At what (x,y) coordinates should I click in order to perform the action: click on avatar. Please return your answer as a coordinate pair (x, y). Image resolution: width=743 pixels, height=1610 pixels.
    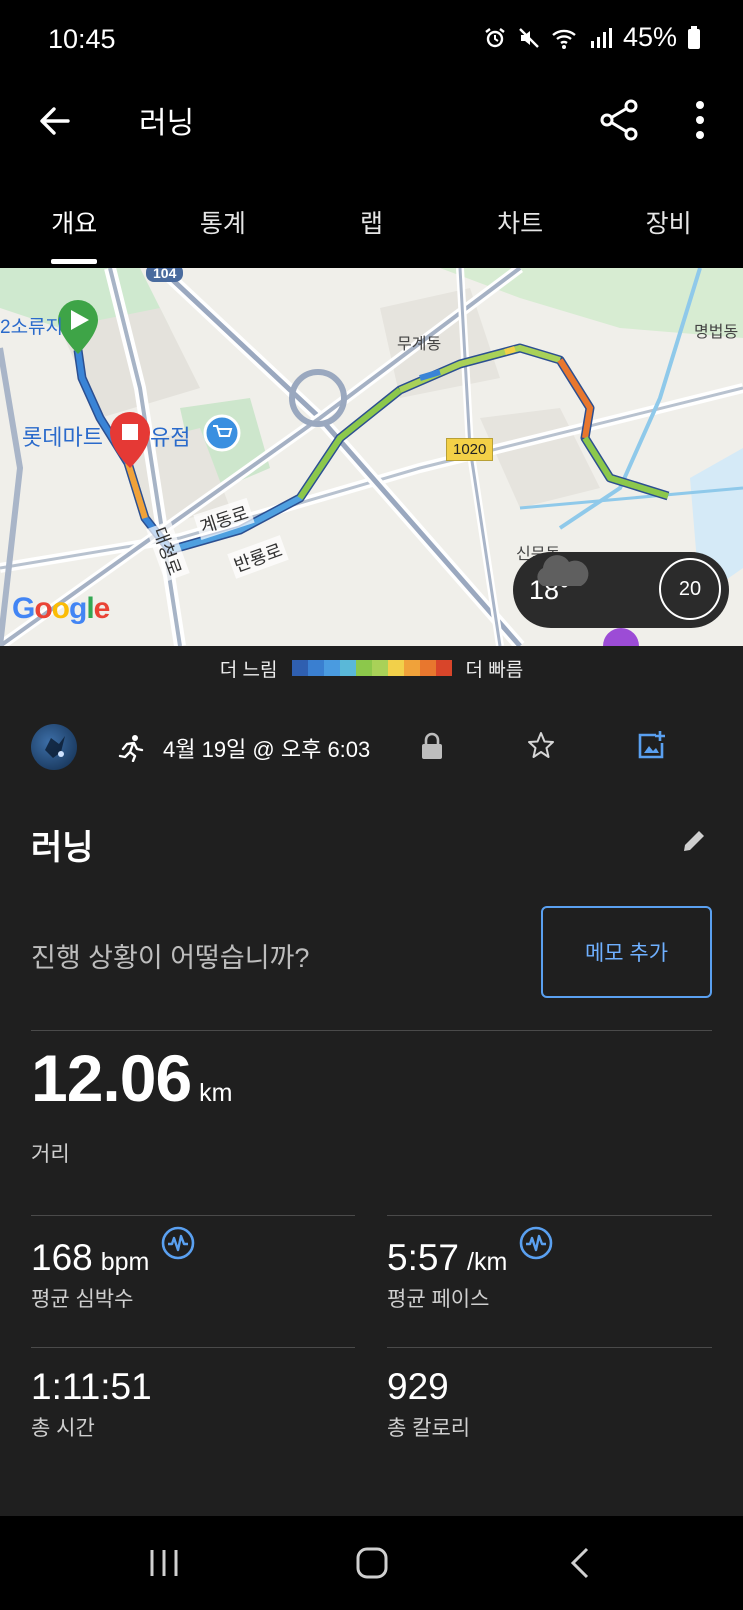
    Looking at the image, I should click on (54, 747).